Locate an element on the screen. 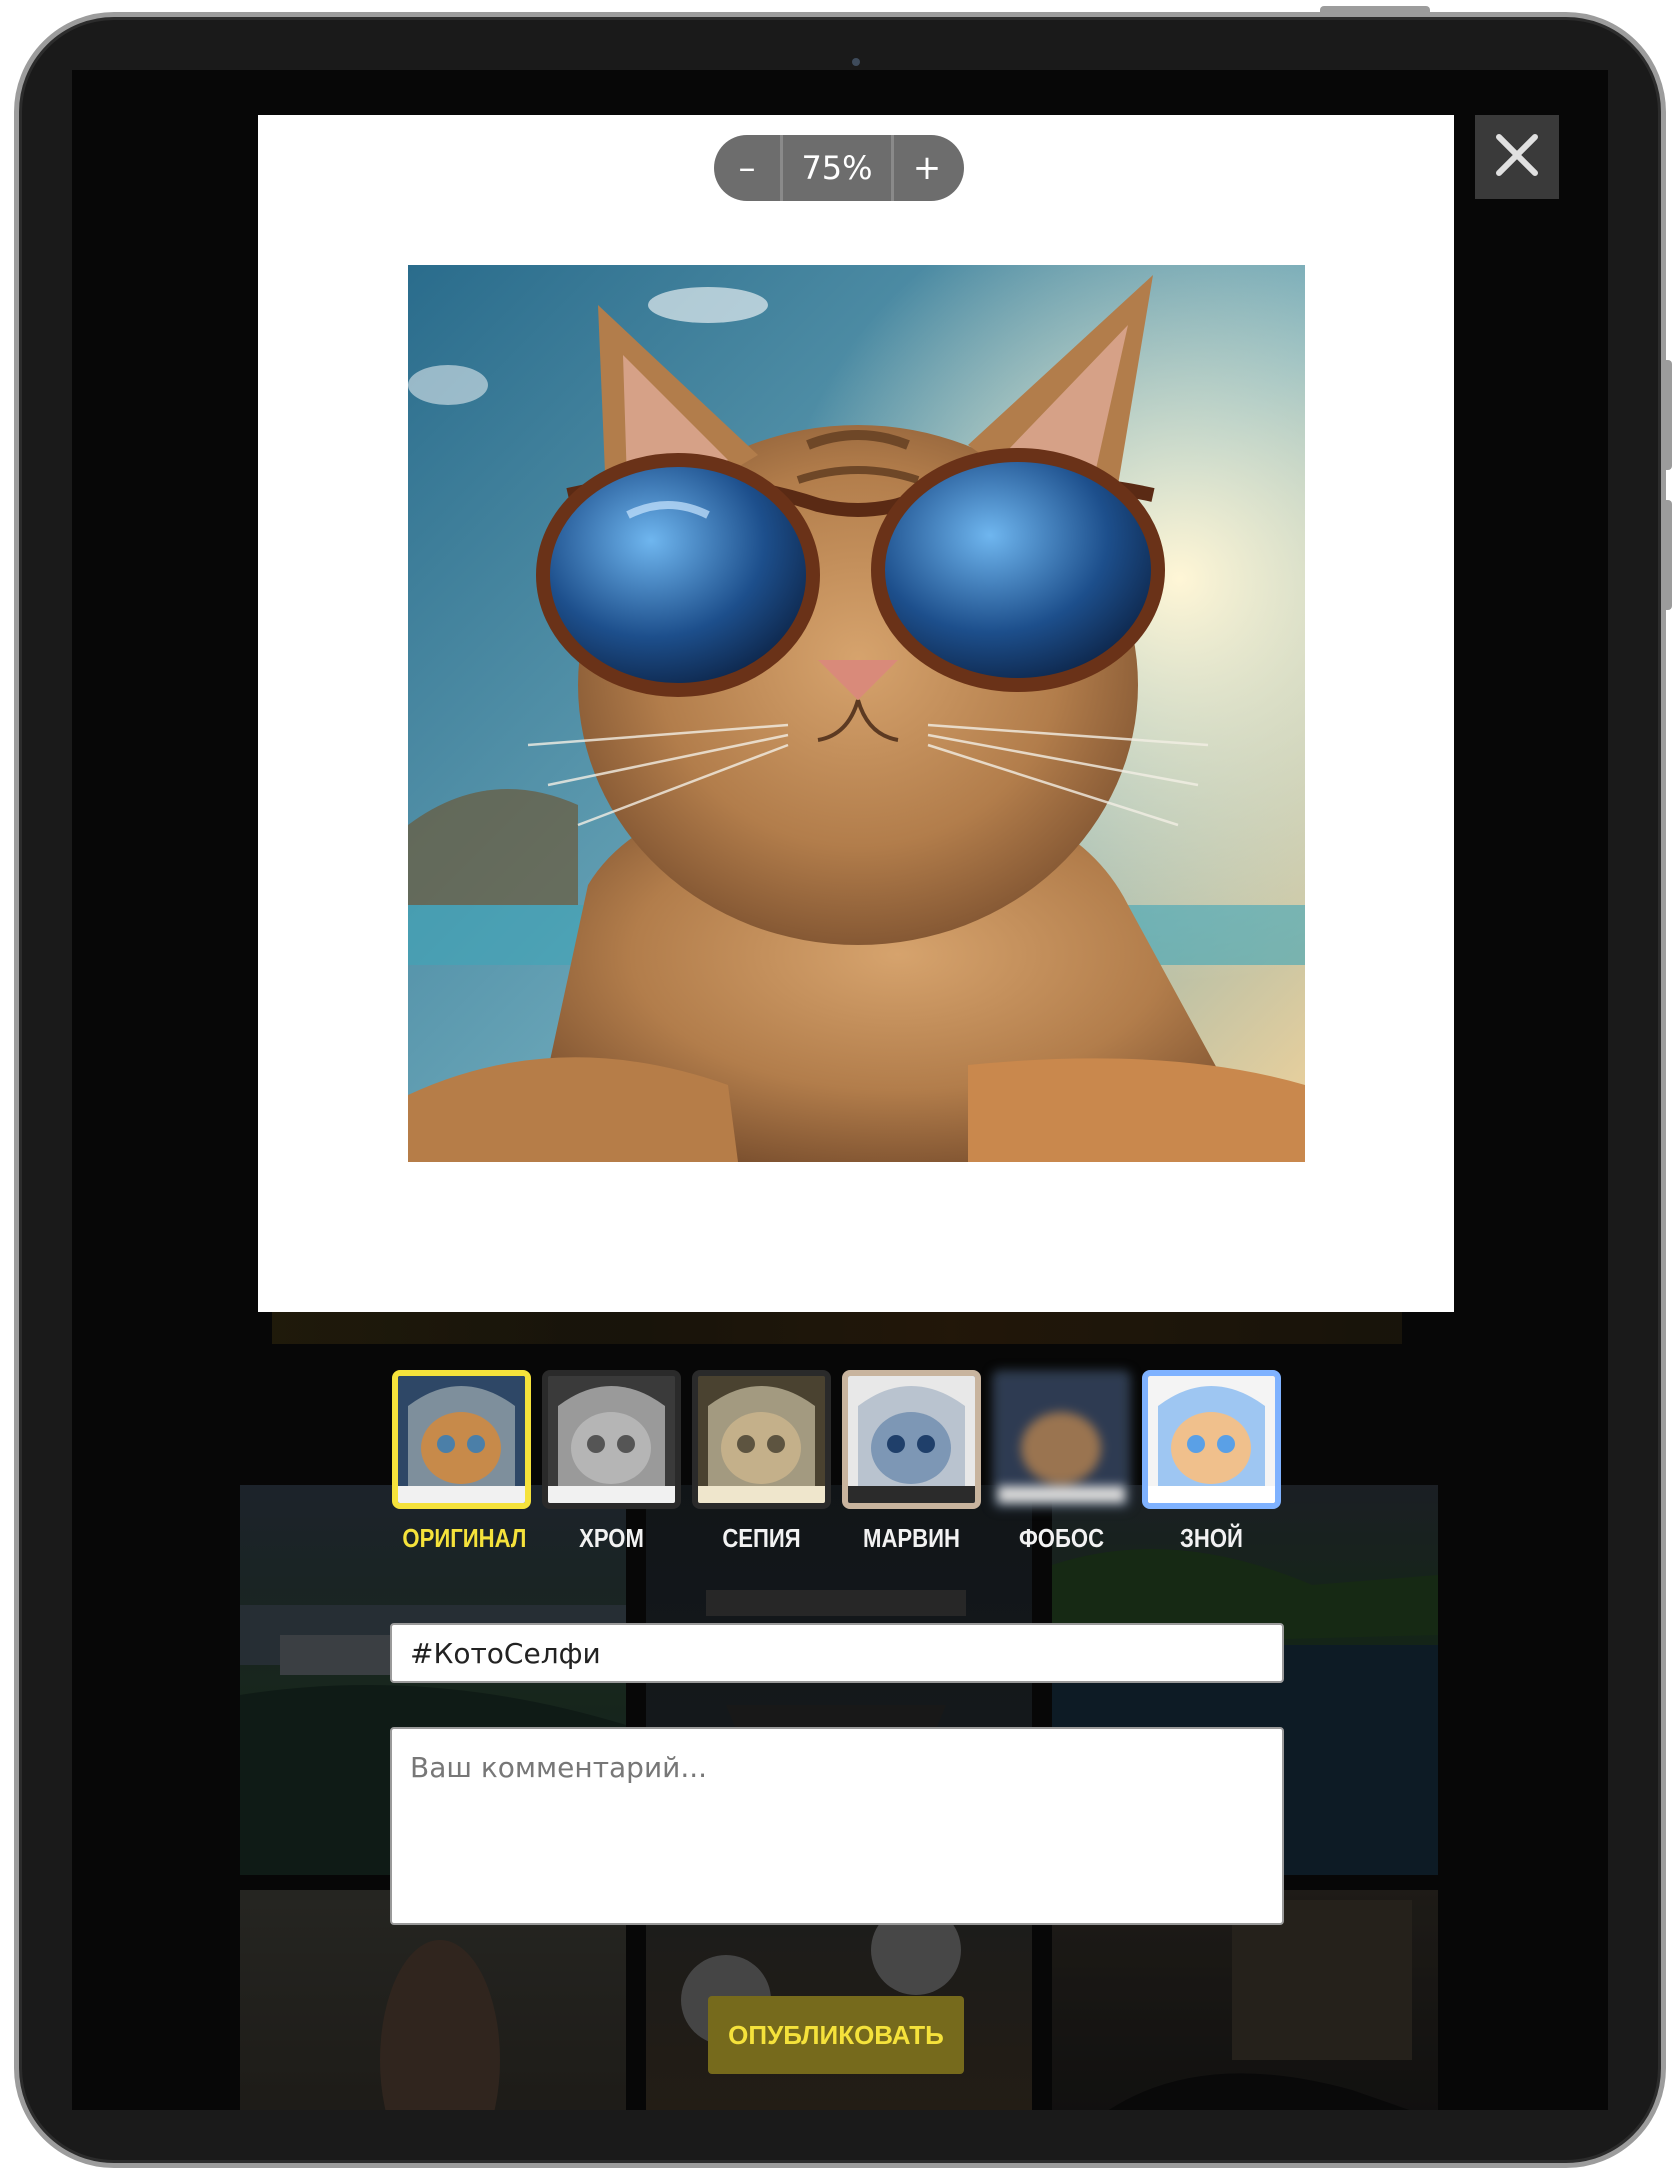 The image size is (1680, 2180). filter-chrome: ХРОМ is located at coordinates (611, 1462).